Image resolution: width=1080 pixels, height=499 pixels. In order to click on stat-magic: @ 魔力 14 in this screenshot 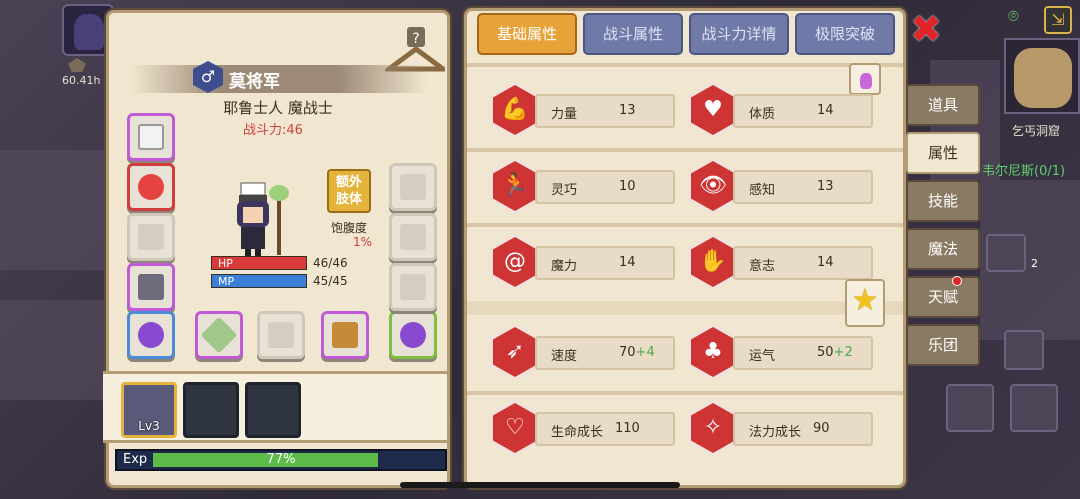, I will do `click(589, 264)`.